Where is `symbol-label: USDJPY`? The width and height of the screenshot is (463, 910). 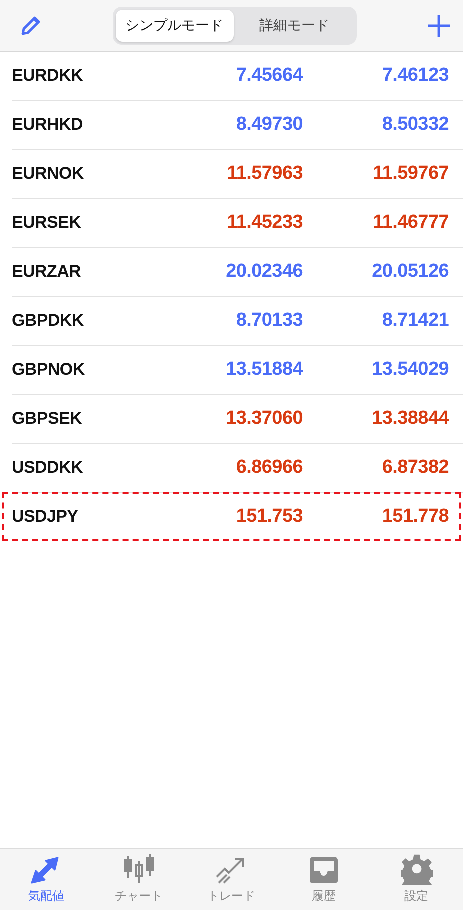
symbol-label: USDJPY is located at coordinates (46, 516).